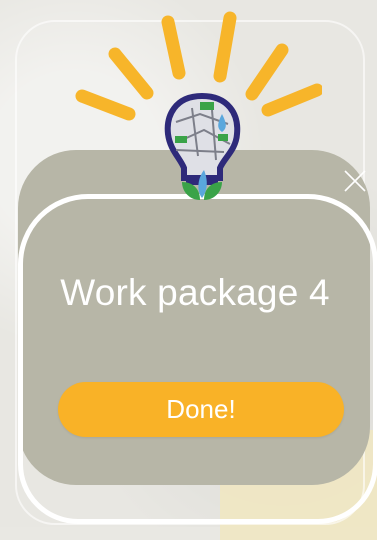 The image size is (377, 540). What do you see at coordinates (355, 181) in the screenshot?
I see `close-icon` at bounding box center [355, 181].